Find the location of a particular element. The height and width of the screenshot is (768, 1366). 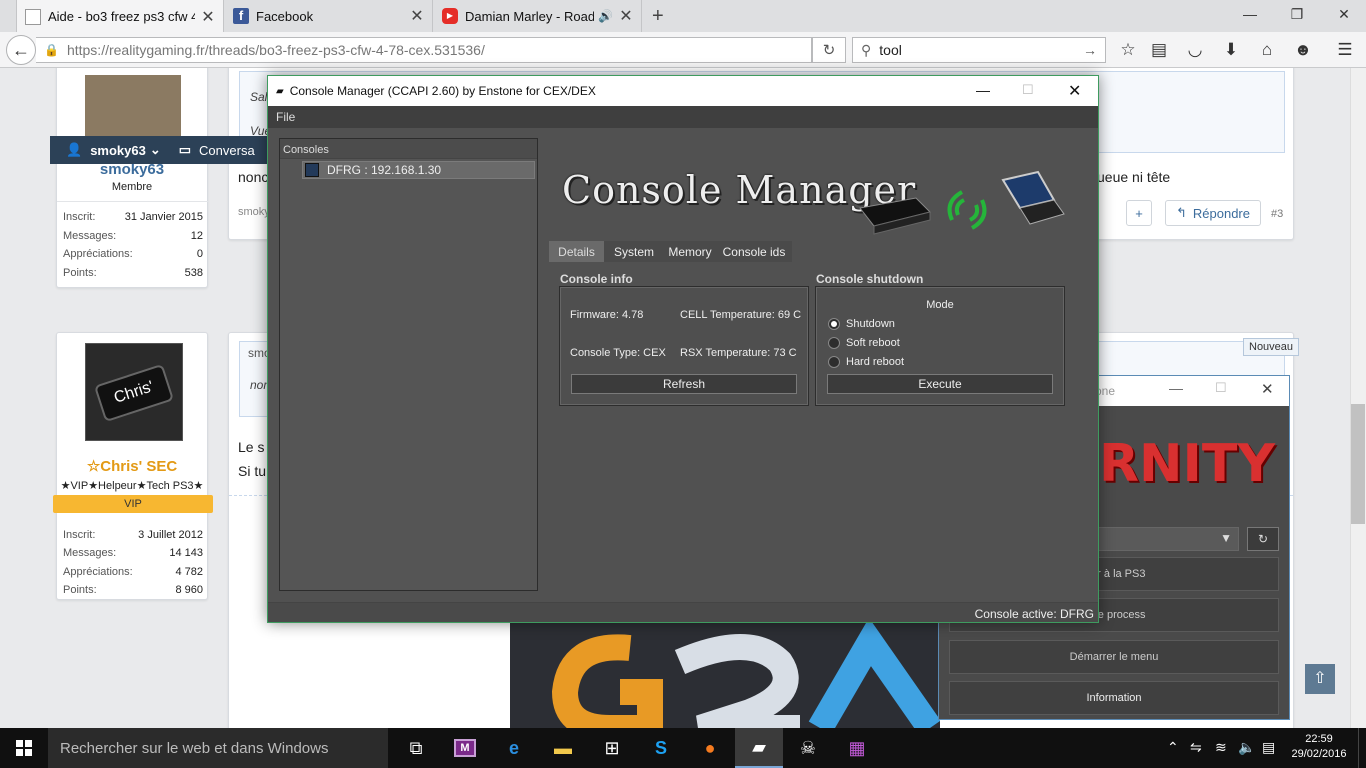

nav-conversations: Conversa is located at coordinates (227, 150).